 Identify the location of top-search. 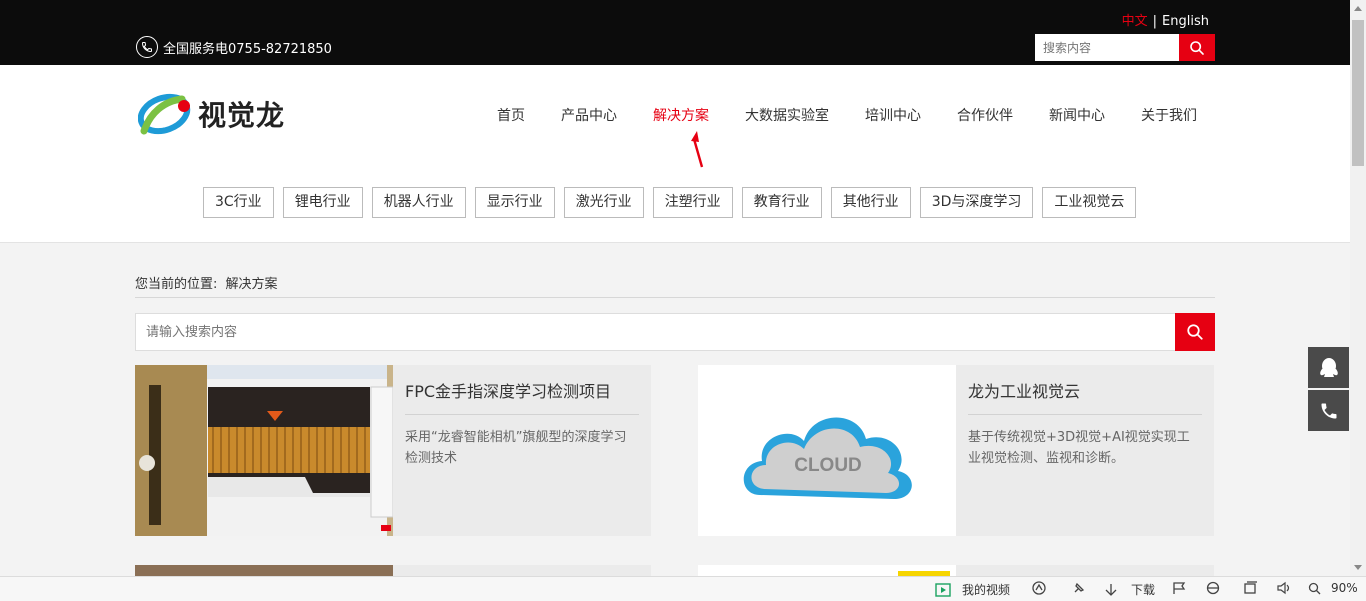
(1125, 47).